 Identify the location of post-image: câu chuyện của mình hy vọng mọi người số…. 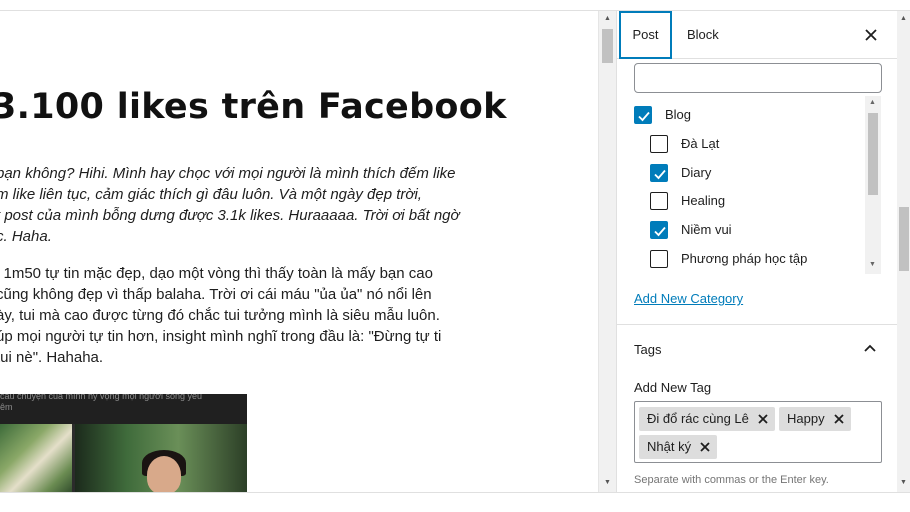
(123, 443).